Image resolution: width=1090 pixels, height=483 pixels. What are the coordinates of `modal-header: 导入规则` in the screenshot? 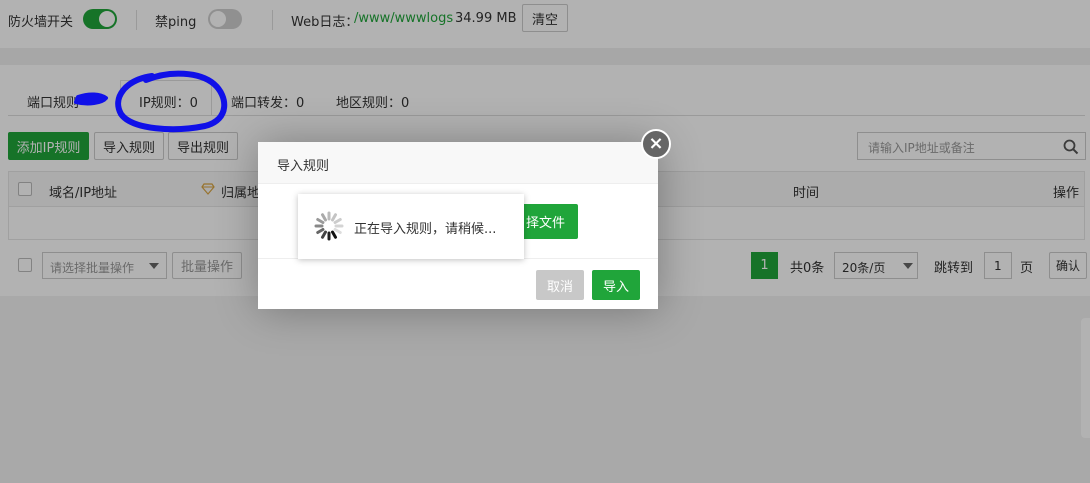 It's located at (458, 163).